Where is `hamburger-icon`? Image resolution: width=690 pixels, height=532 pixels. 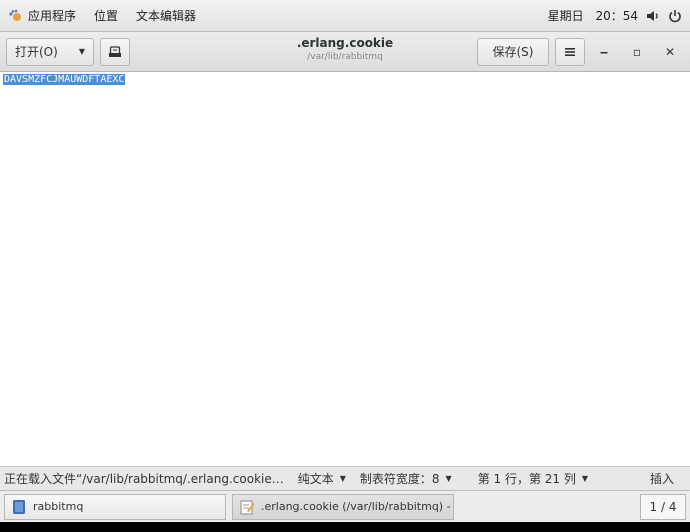 hamburger-icon is located at coordinates (570, 51).